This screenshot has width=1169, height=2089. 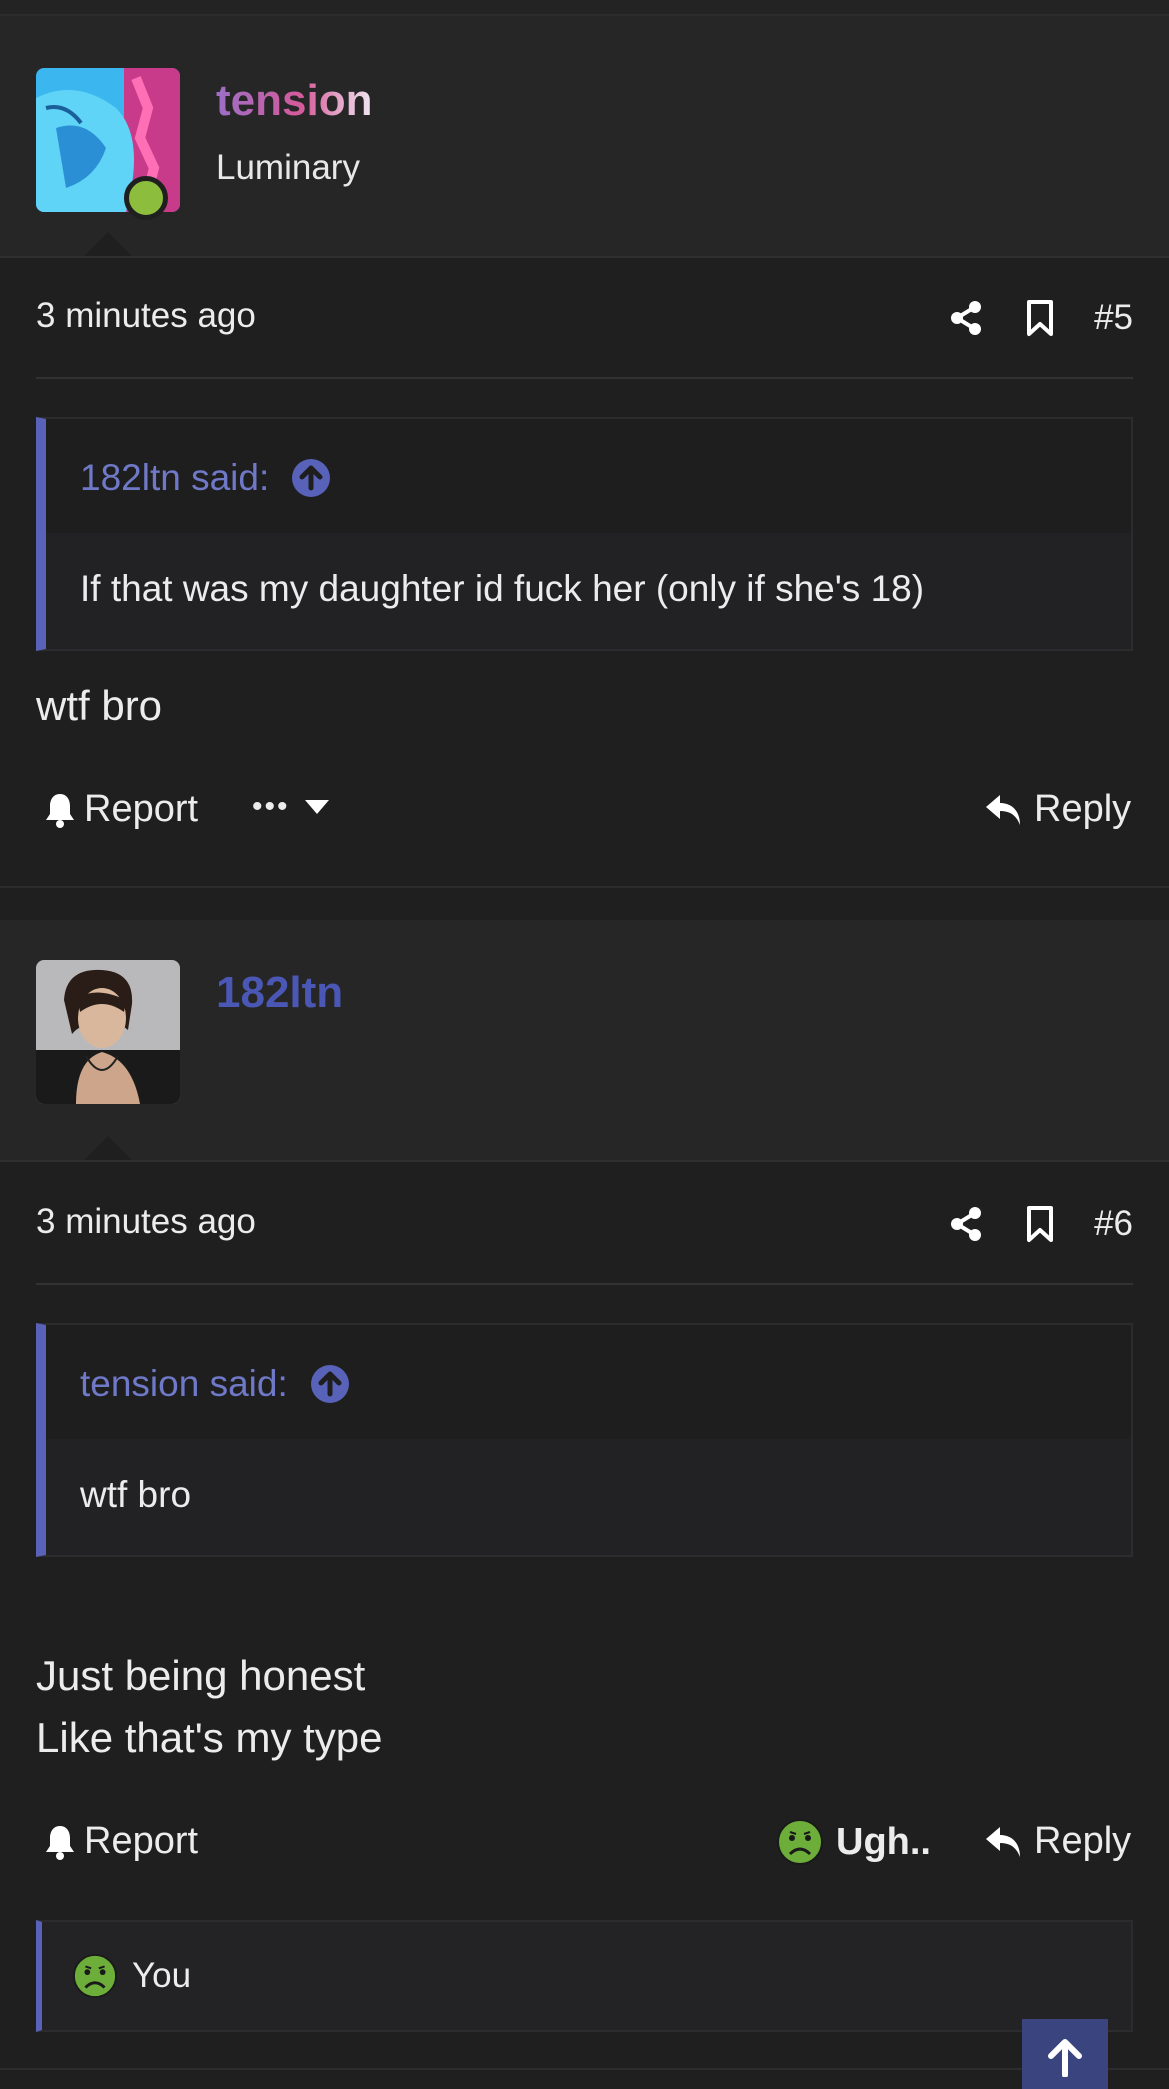 What do you see at coordinates (136, 1494) in the screenshot?
I see `quote-text: wtf bro` at bounding box center [136, 1494].